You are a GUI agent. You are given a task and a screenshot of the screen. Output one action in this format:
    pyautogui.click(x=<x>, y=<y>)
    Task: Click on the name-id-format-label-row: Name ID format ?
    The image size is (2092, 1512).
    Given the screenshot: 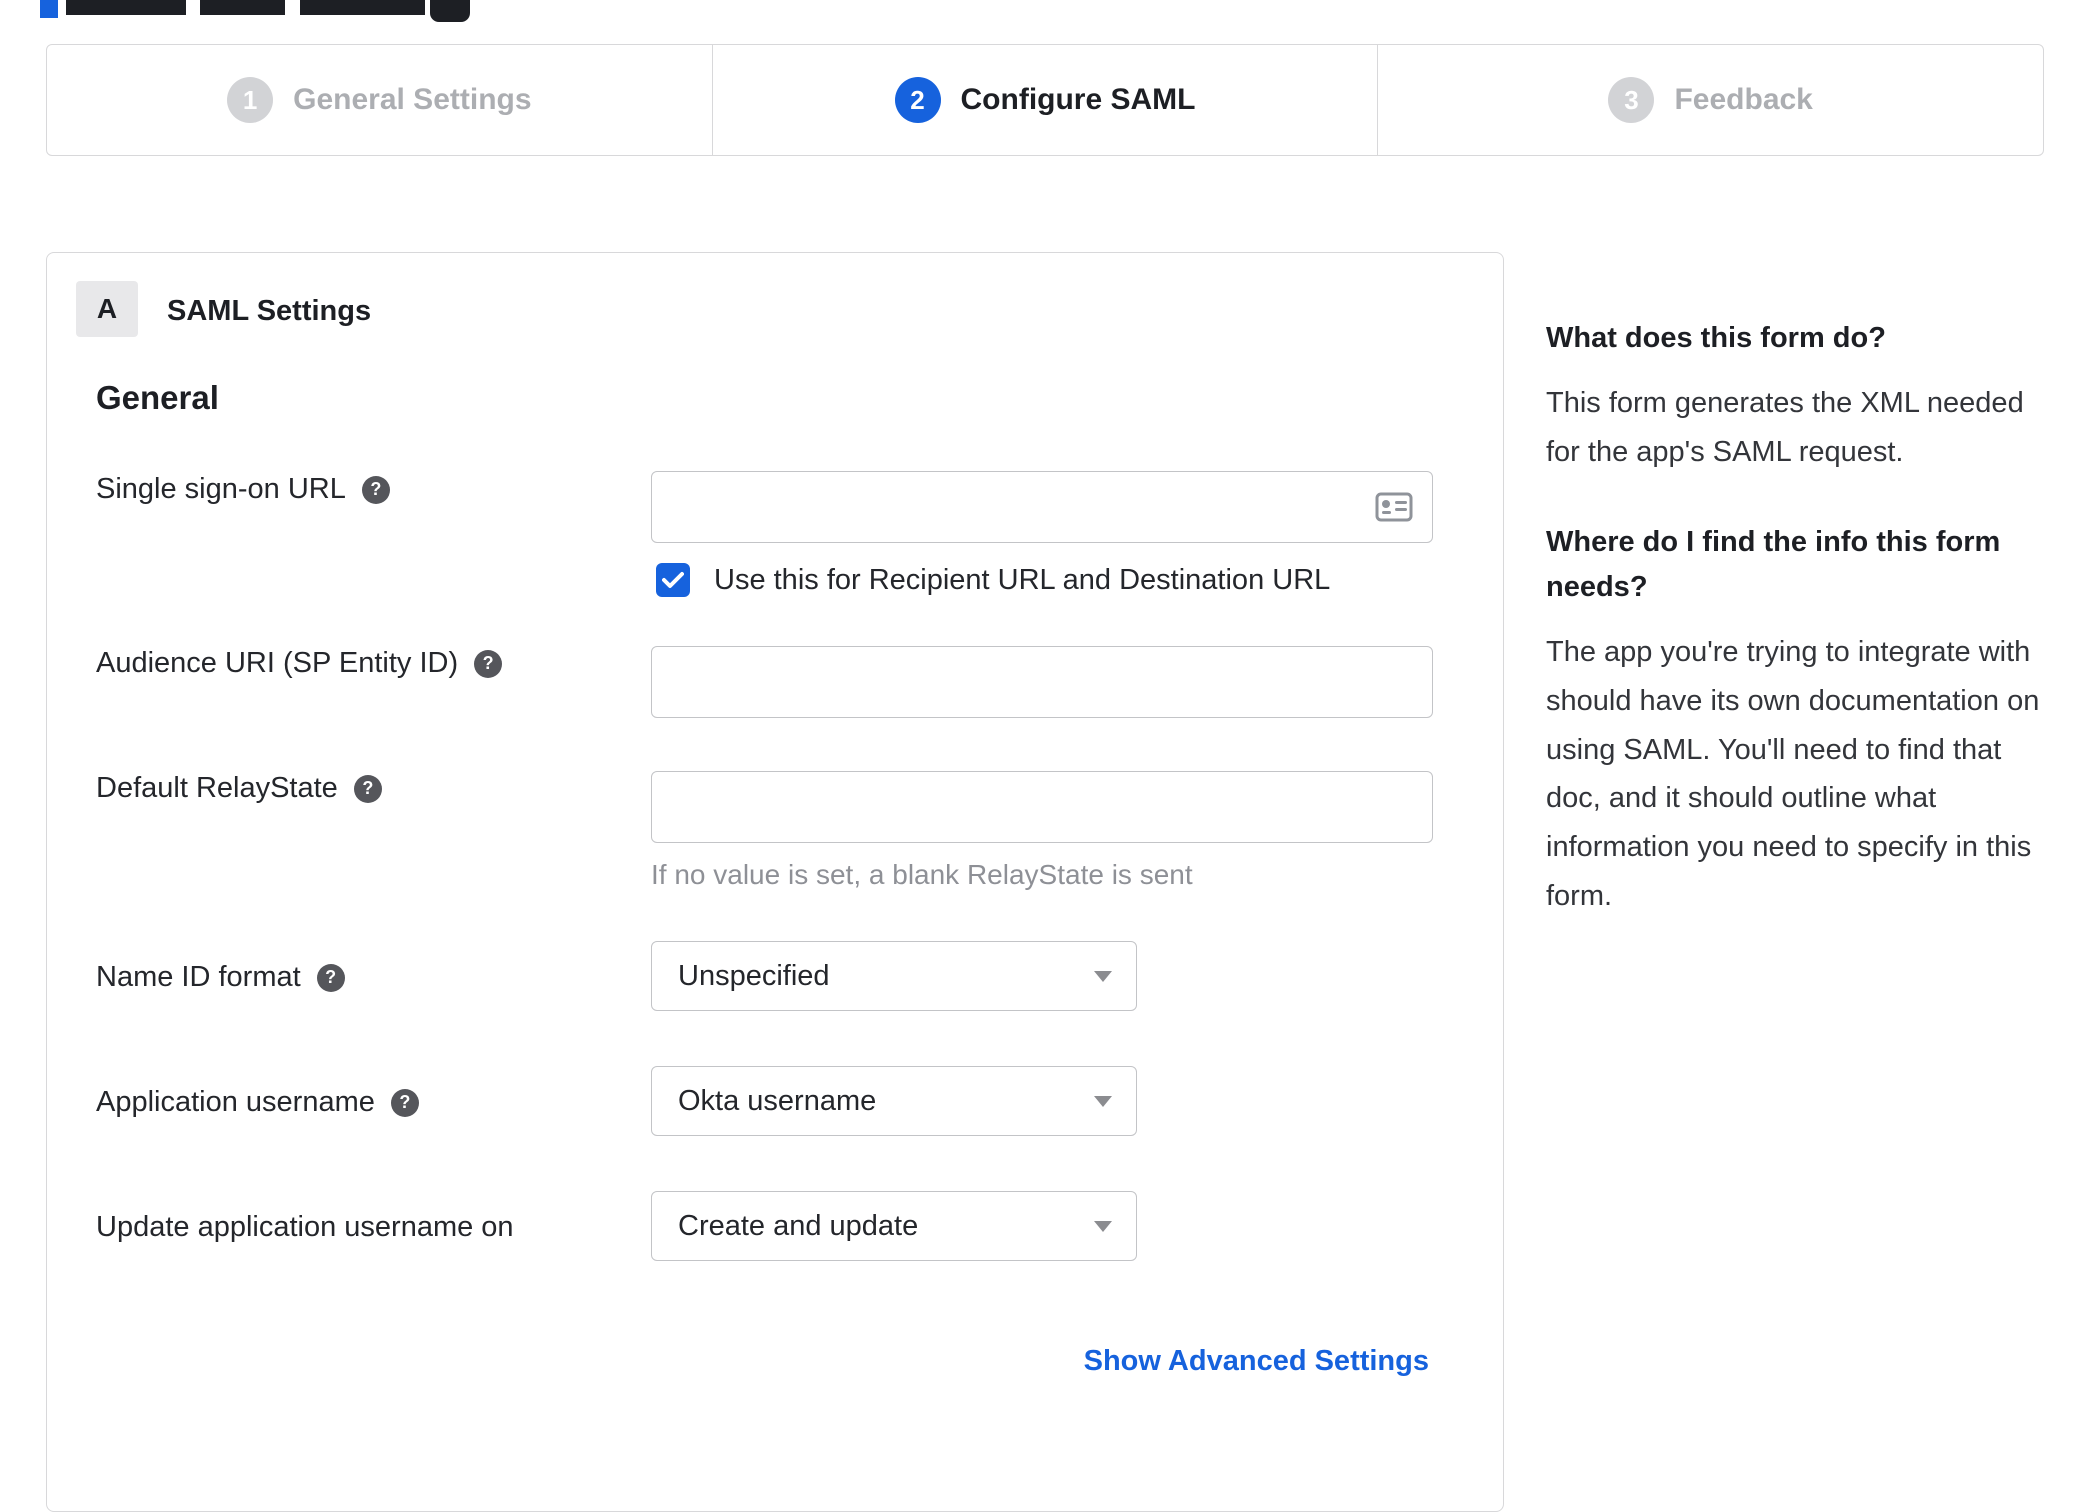 What is the action you would take?
    pyautogui.click(x=220, y=977)
    